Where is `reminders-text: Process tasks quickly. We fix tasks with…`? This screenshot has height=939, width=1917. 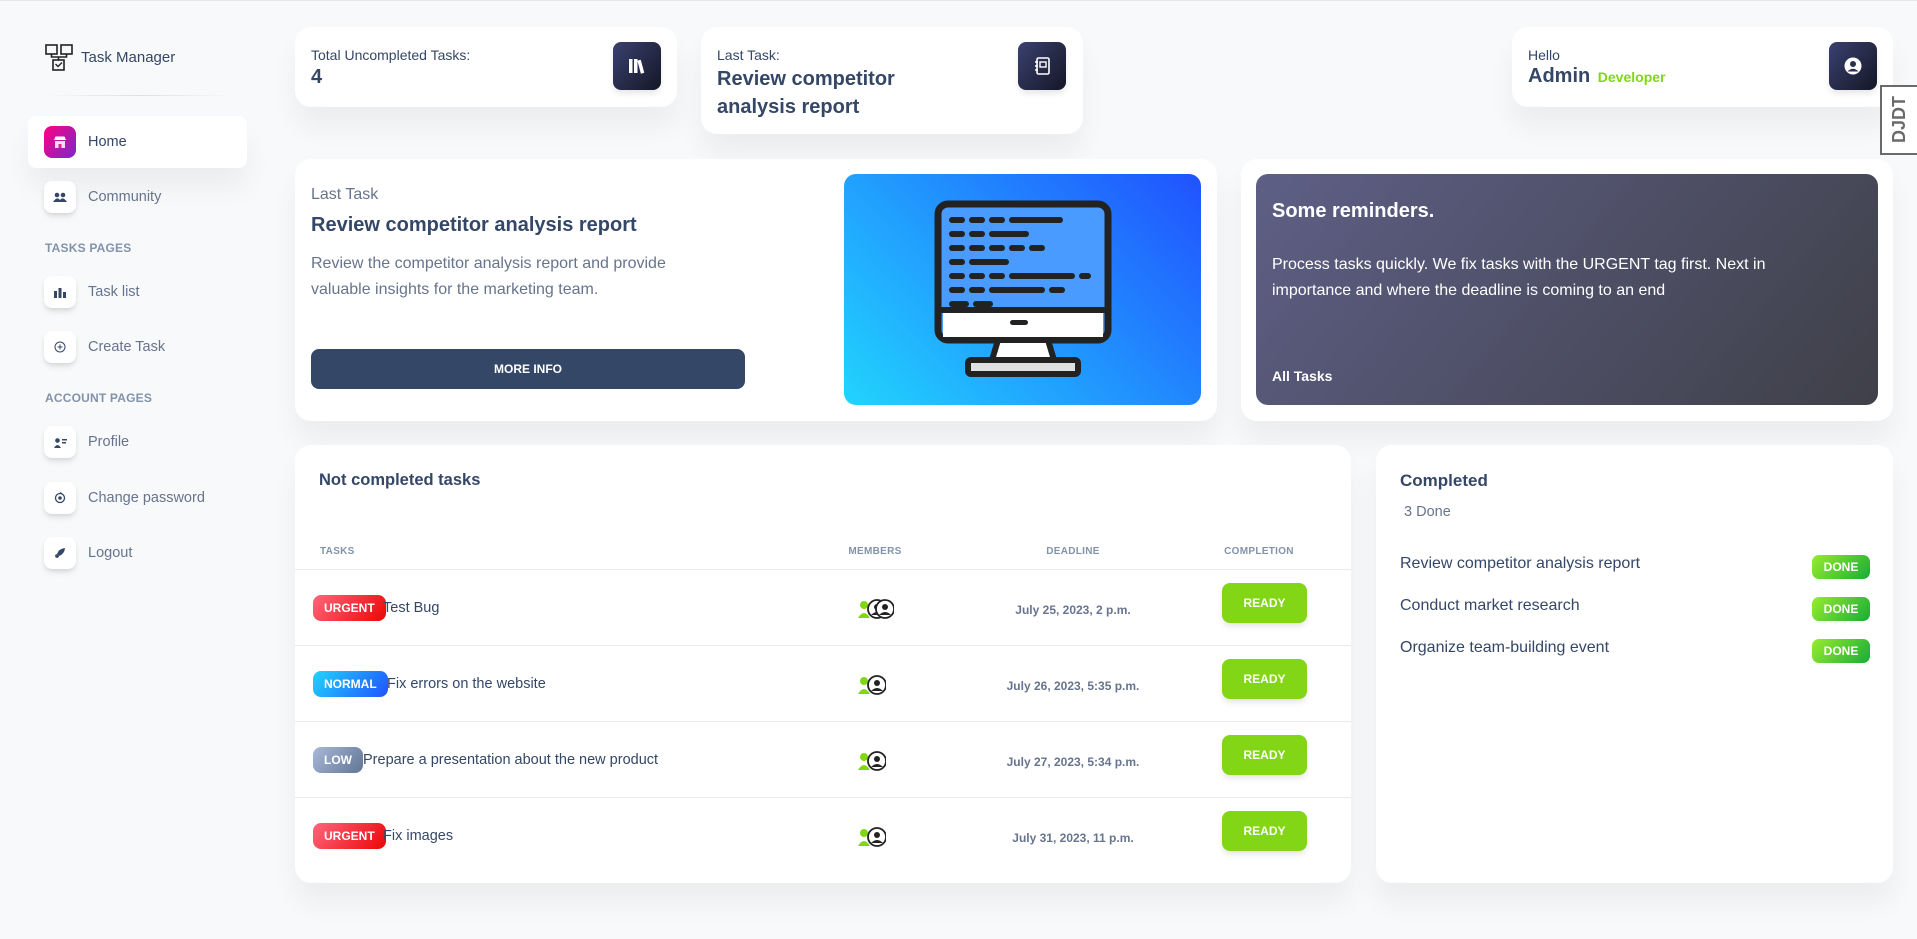 reminders-text: Process tasks quickly. We fix tasks with… is located at coordinates (1518, 278).